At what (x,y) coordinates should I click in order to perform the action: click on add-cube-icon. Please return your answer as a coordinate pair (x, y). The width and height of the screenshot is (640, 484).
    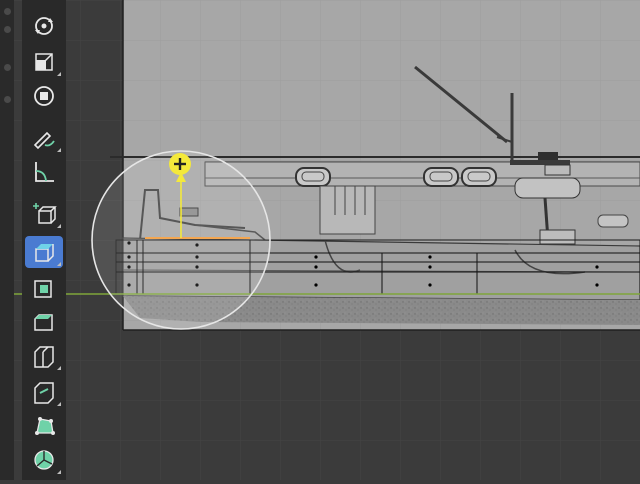
    Looking at the image, I should click on (45, 213).